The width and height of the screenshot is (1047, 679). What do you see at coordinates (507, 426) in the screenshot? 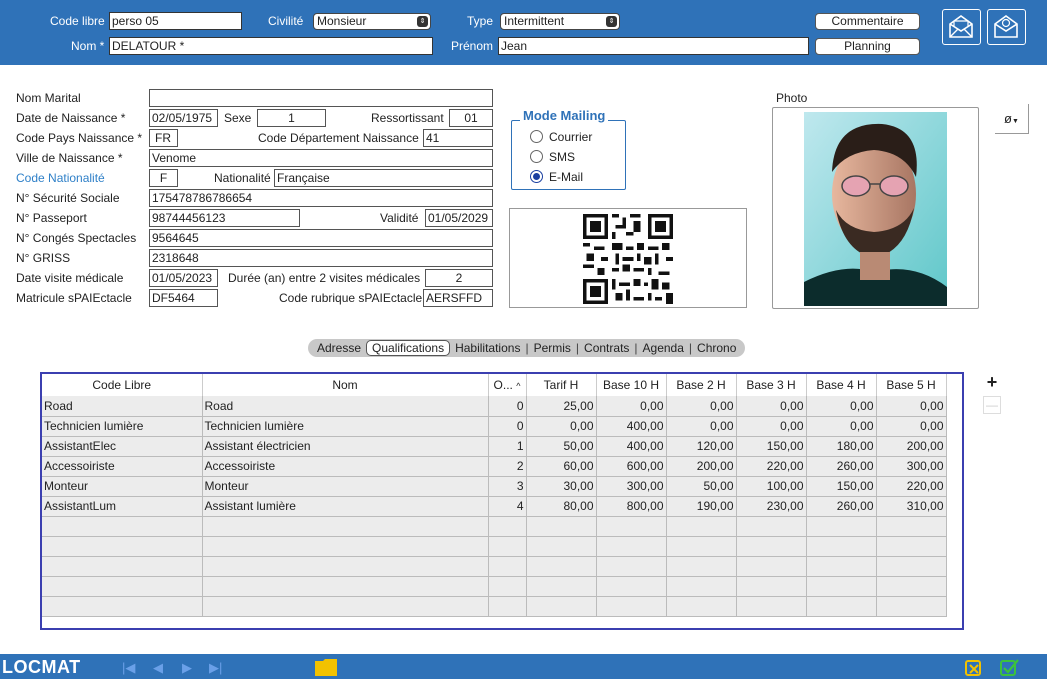
I see `table-cell: 0` at bounding box center [507, 426].